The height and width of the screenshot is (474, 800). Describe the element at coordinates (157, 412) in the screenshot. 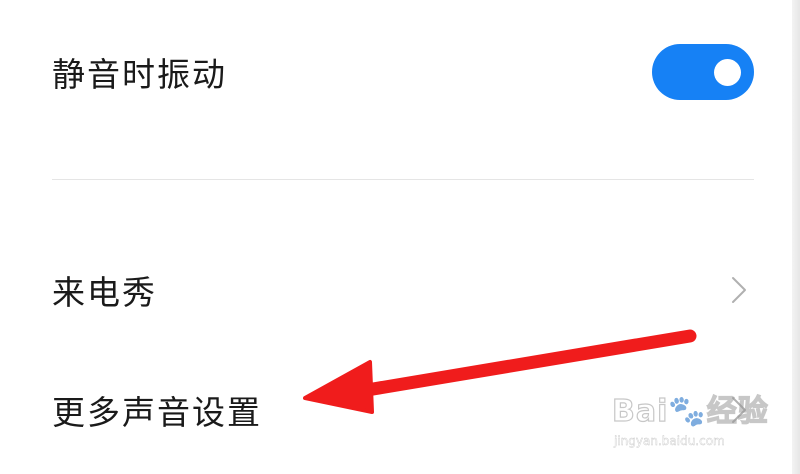

I see `setting-label-more-sound-settings: 更多声音设置` at that location.